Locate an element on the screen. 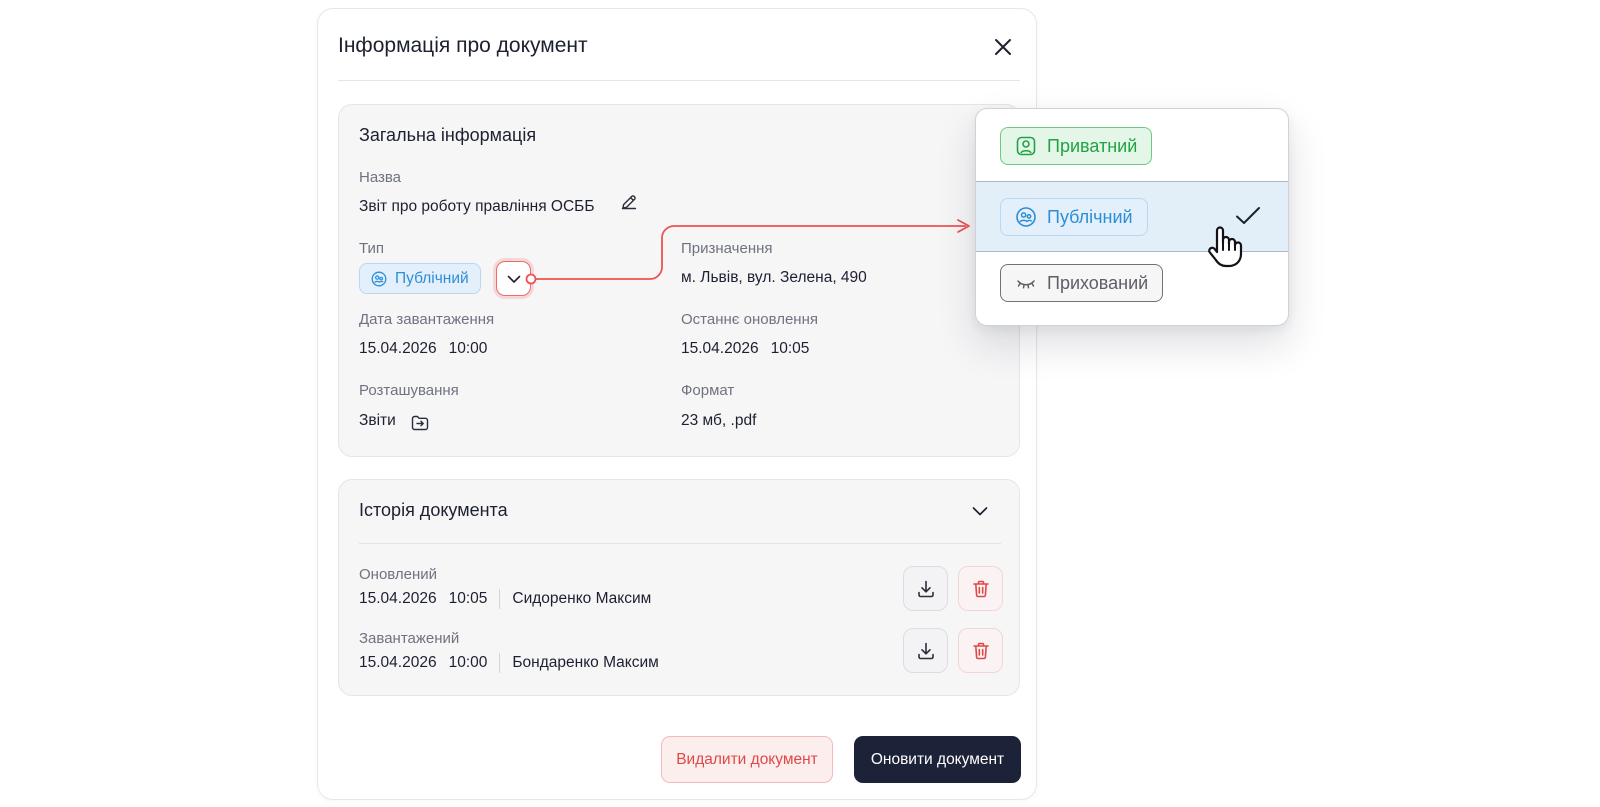 The height and width of the screenshot is (807, 1600). format-label: Формат is located at coordinates (708, 390).